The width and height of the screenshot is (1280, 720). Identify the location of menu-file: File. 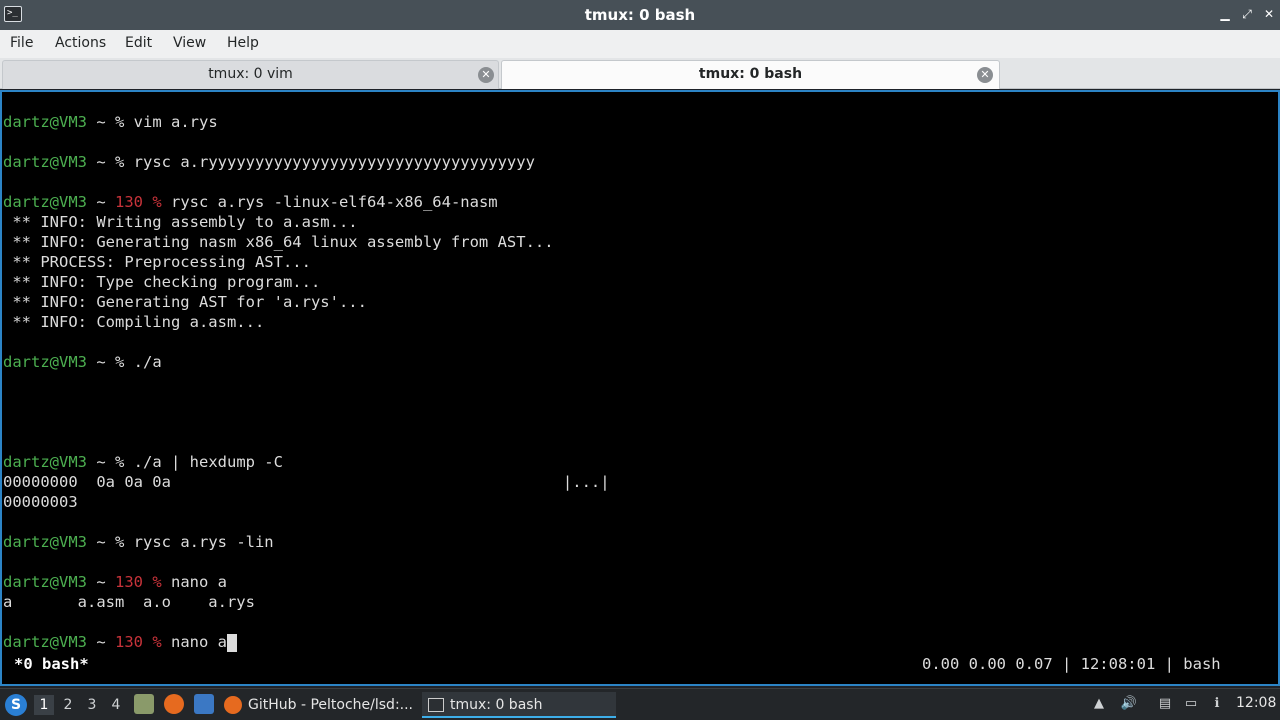
(21, 43).